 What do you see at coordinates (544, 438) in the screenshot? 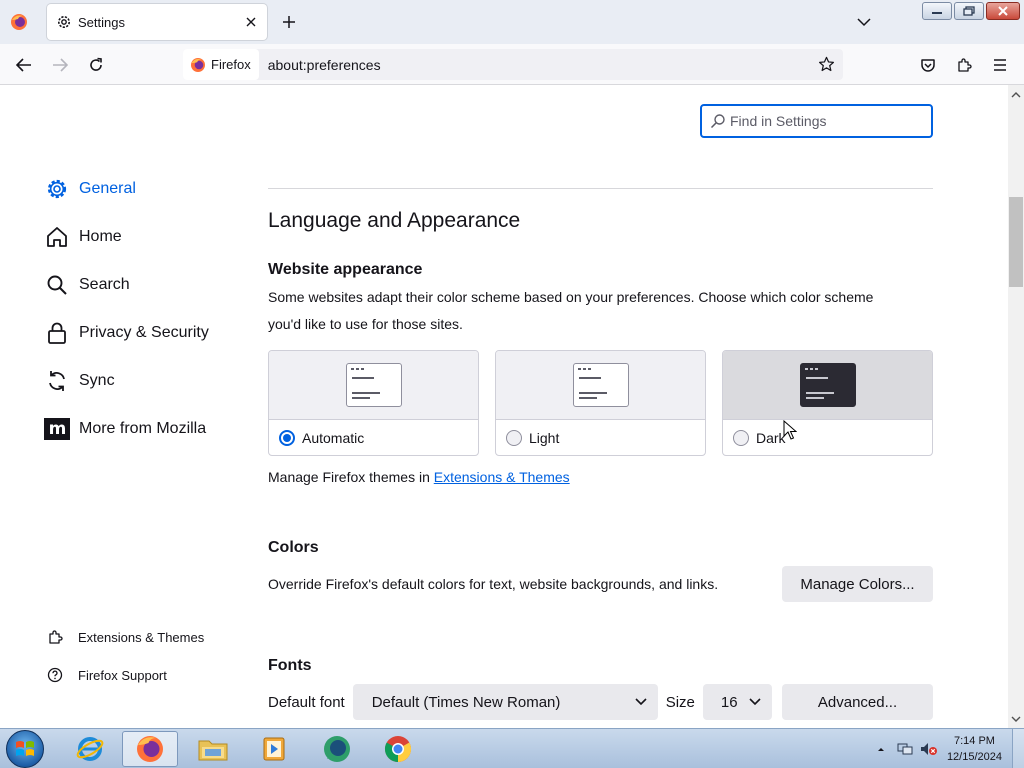
I see `radio-label: Light` at bounding box center [544, 438].